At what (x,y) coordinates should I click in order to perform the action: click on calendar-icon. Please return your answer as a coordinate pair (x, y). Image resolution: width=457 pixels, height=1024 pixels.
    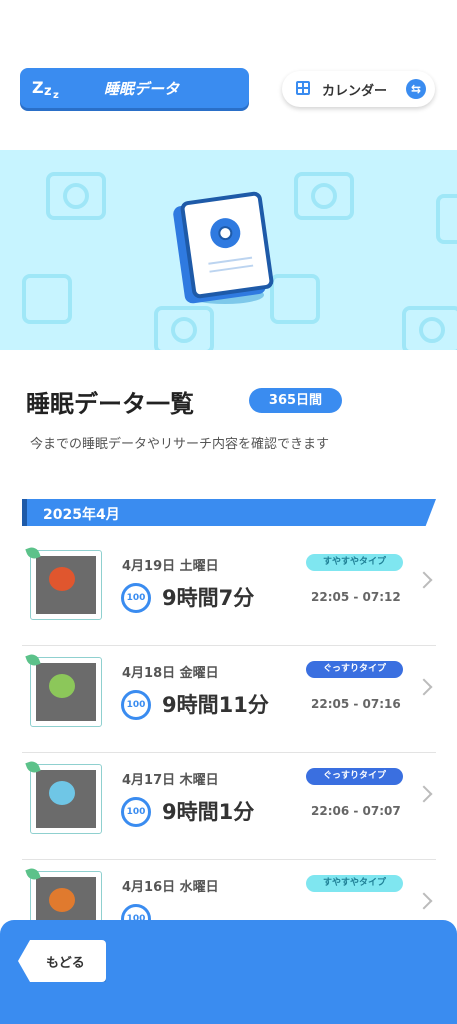
    Looking at the image, I should click on (303, 88).